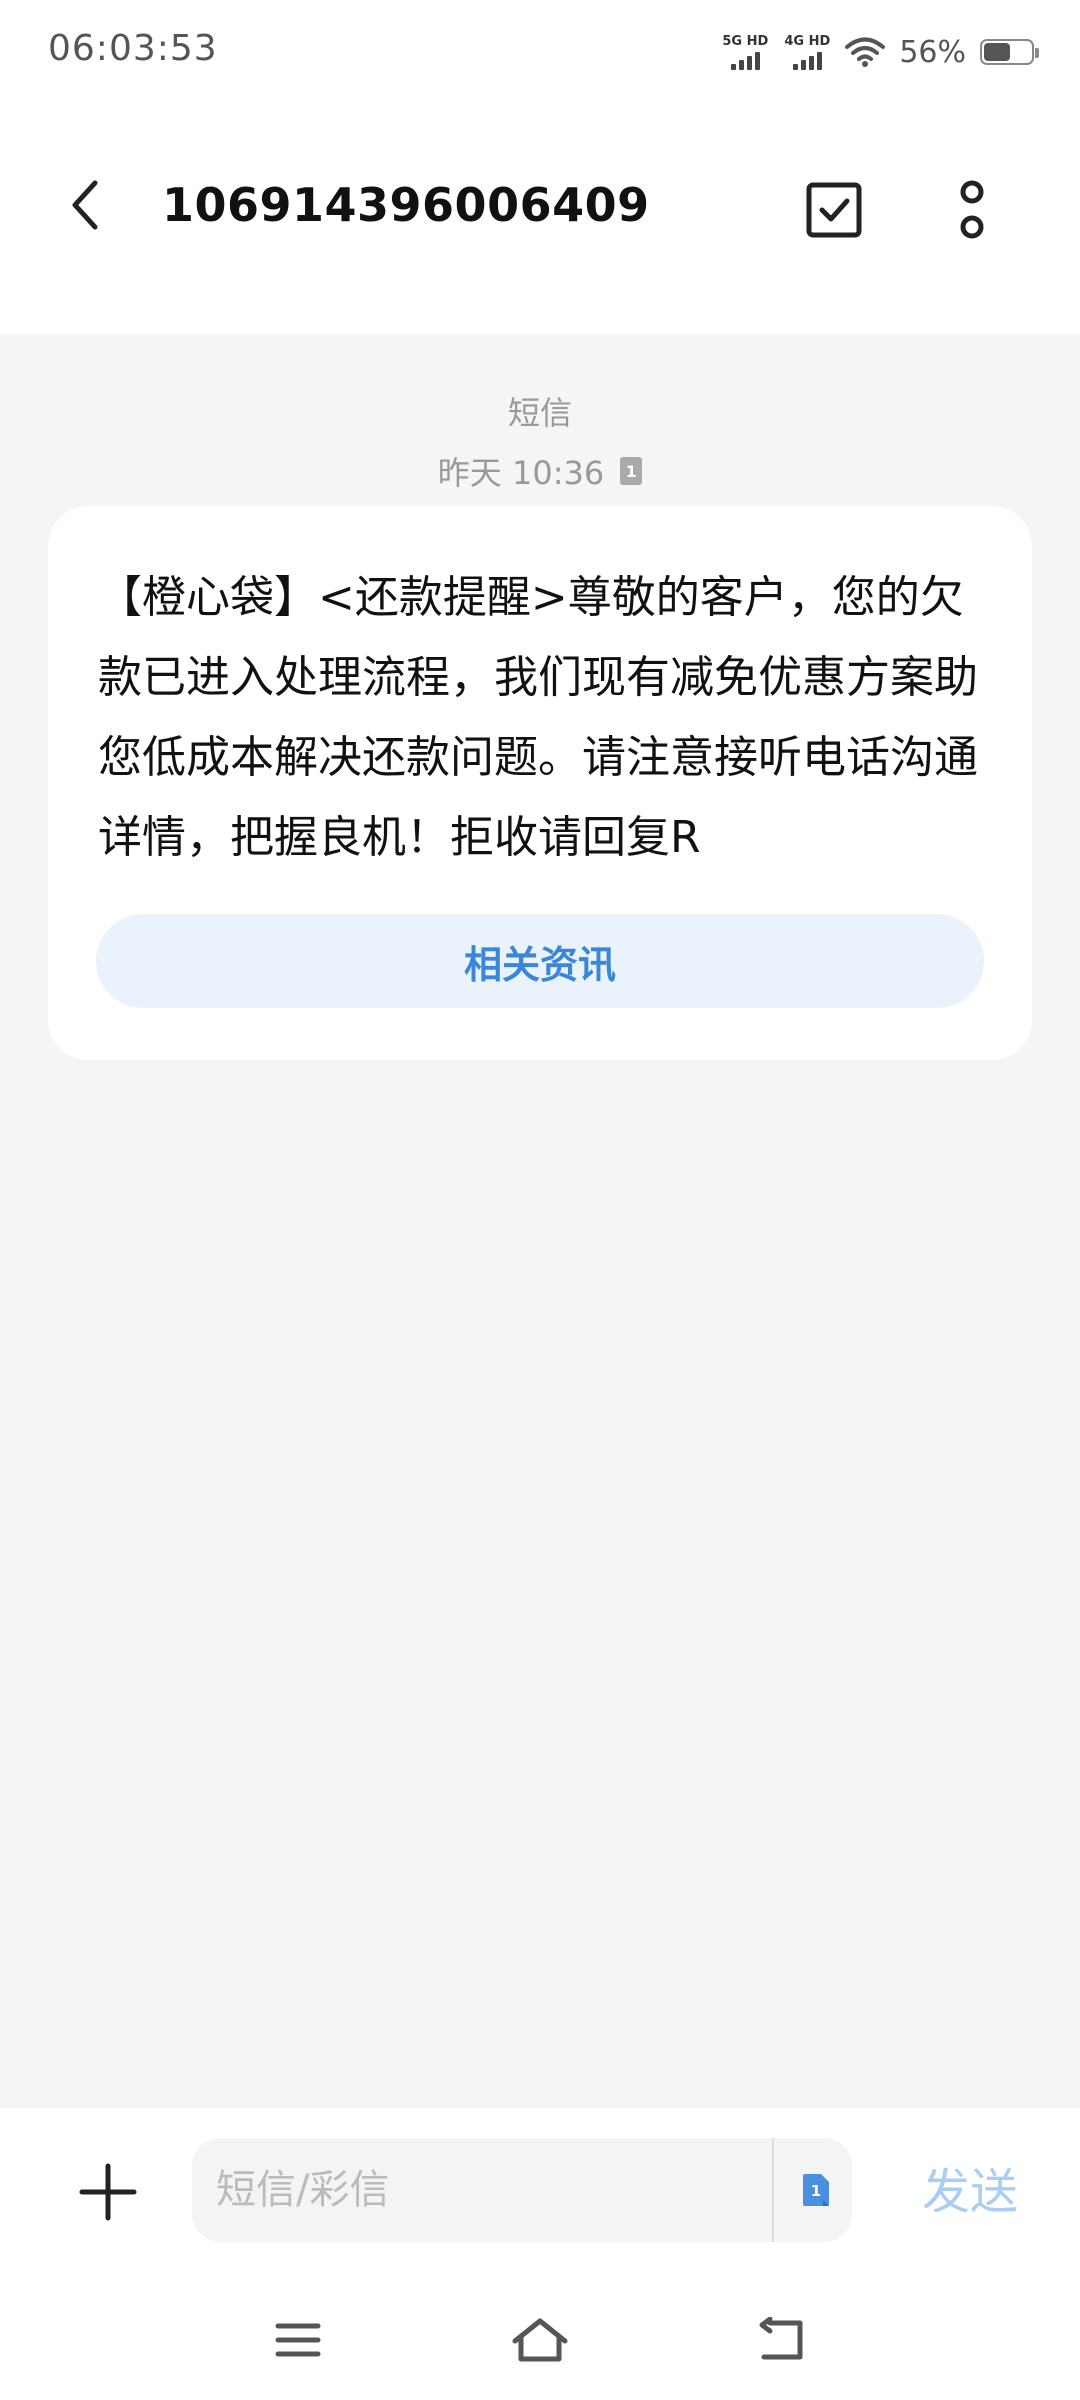 This screenshot has width=1080, height=2400. I want to click on more-options-button, so click(972, 210).